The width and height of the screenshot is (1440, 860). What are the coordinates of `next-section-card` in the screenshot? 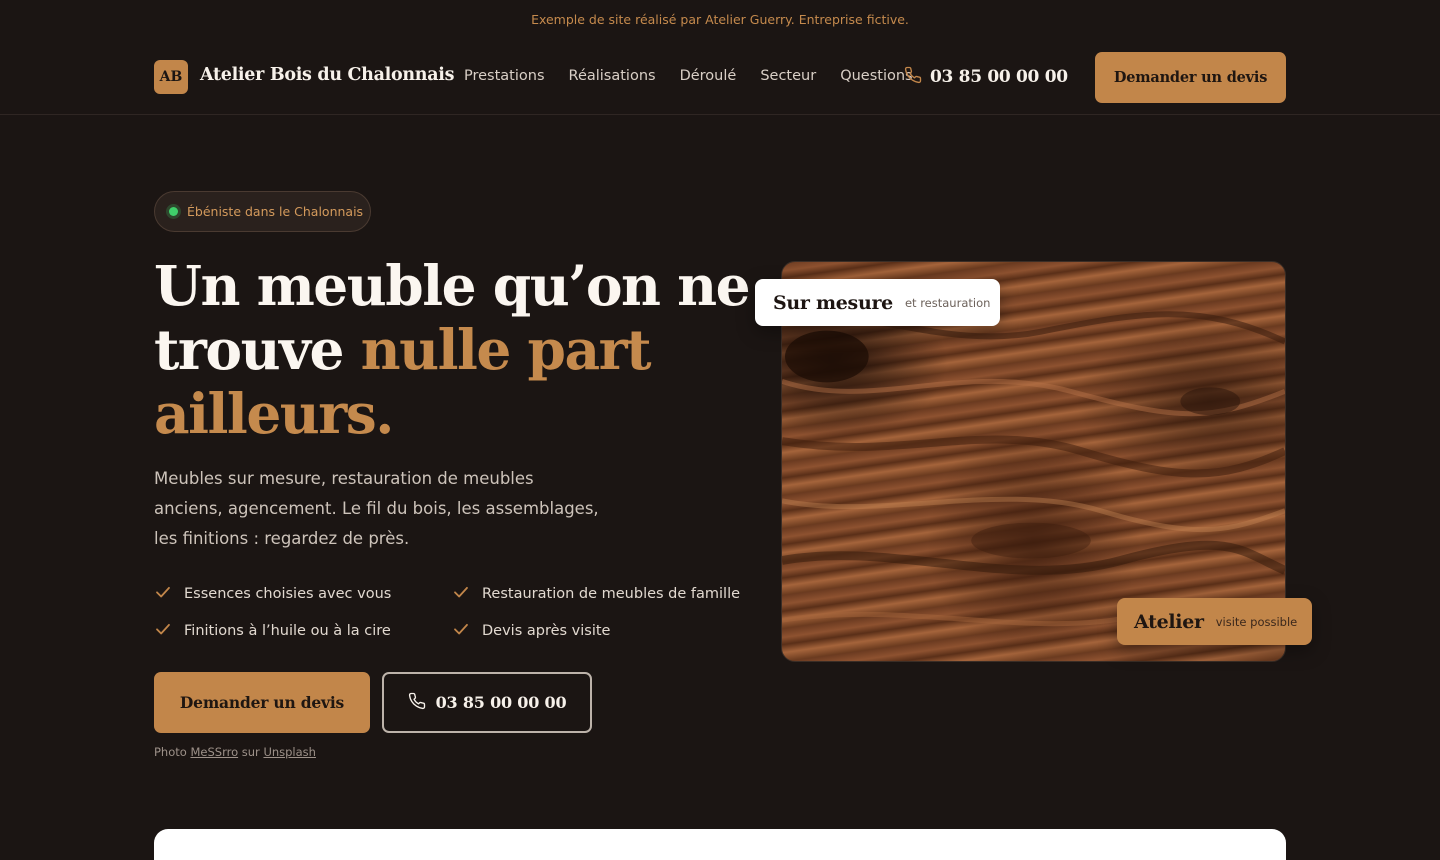 It's located at (720, 844).